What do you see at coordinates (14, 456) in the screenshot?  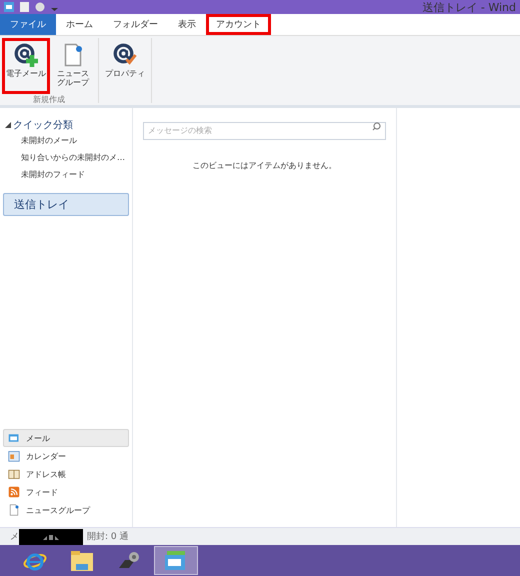 I see `calendar-icon` at bounding box center [14, 456].